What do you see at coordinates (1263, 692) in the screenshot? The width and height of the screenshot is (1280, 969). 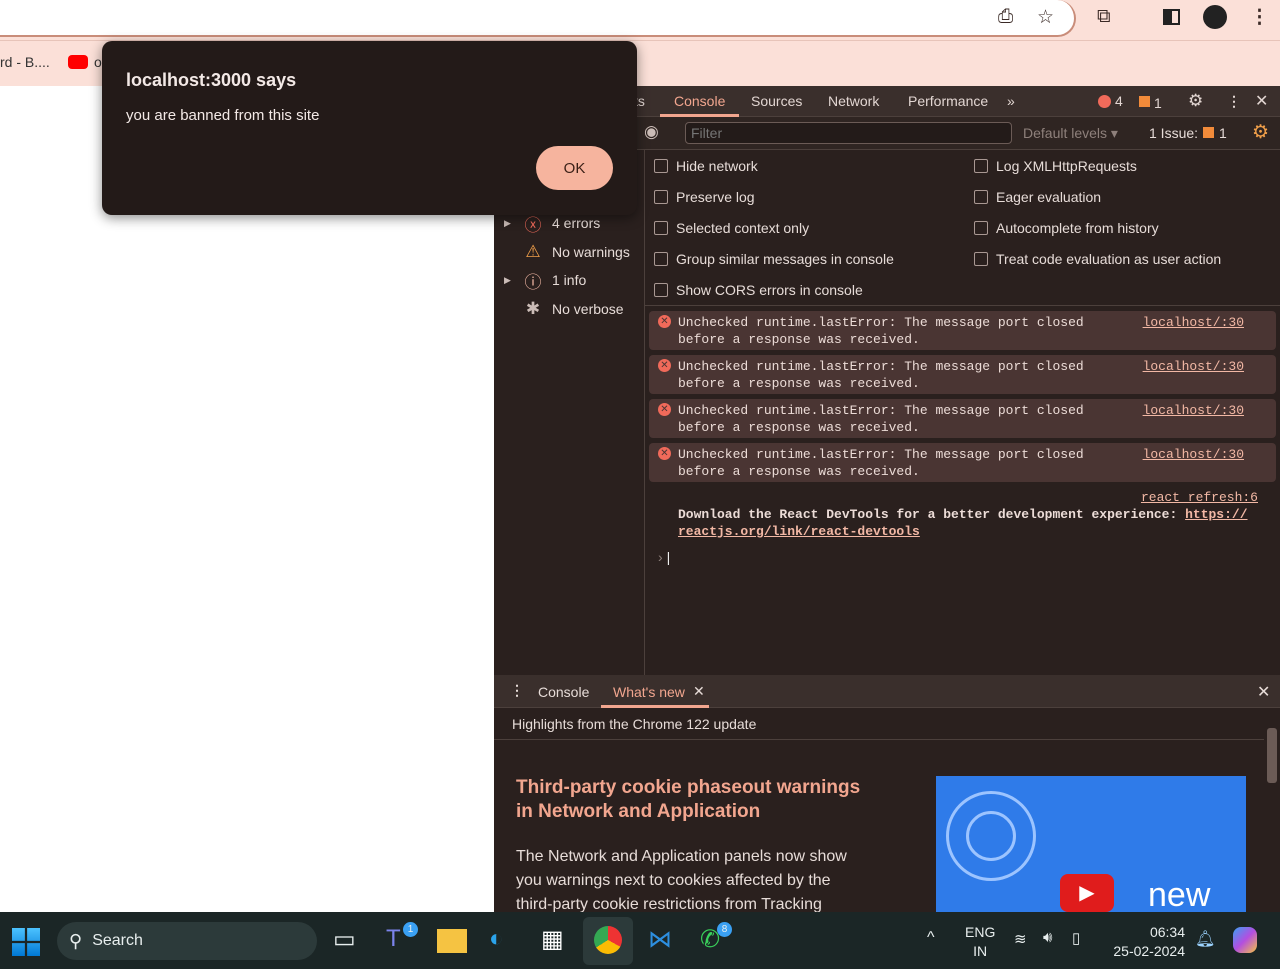 I see `close-drawer-icon: ✕` at bounding box center [1263, 692].